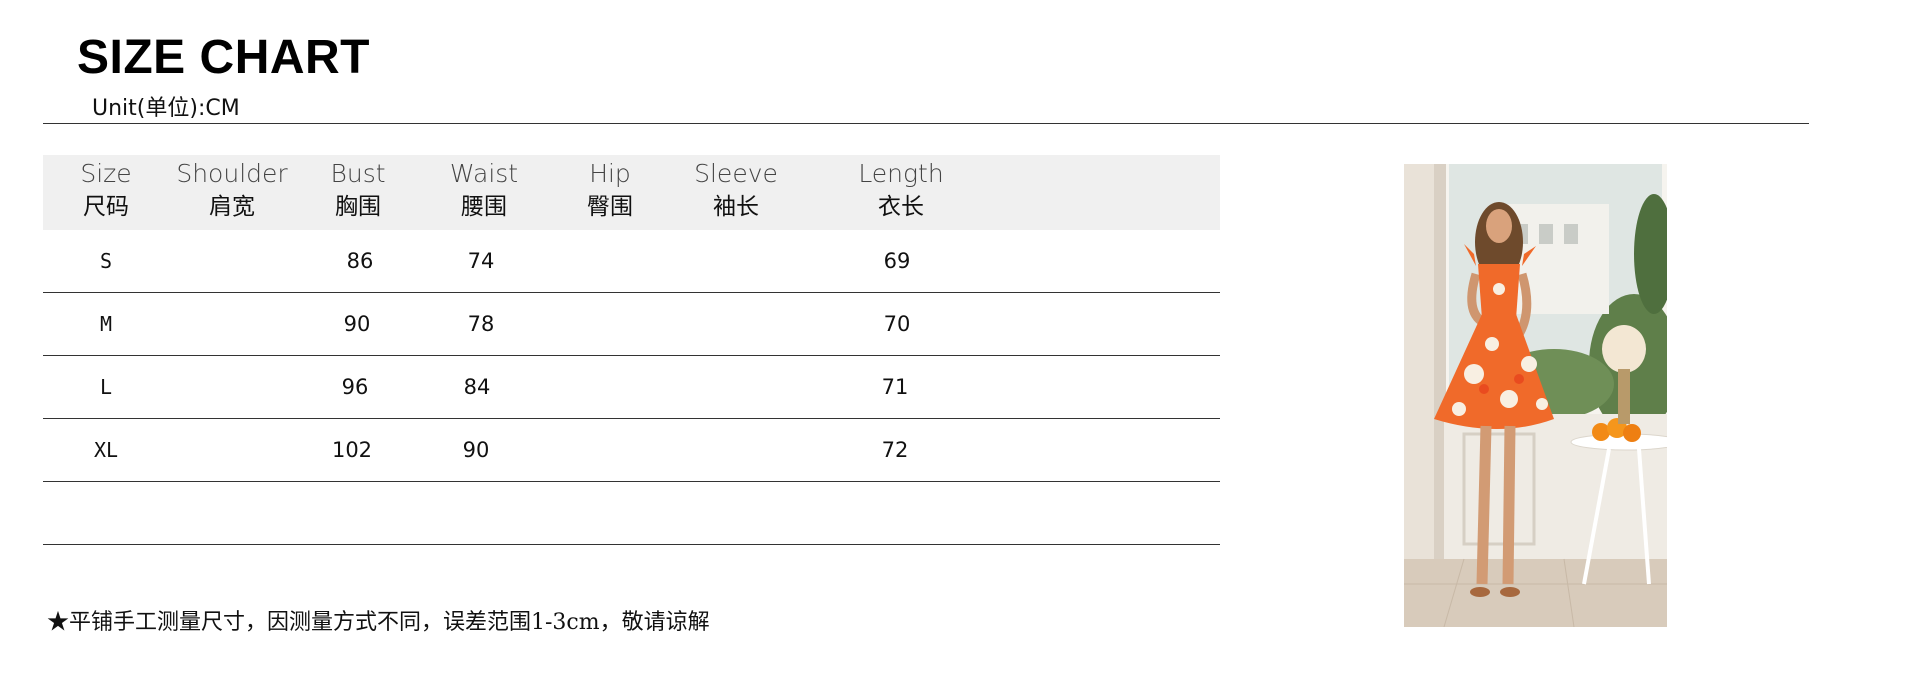 Image resolution: width=1920 pixels, height=697 pixels. Describe the element at coordinates (355, 387) in the screenshot. I see `cell-bust: 96` at that location.